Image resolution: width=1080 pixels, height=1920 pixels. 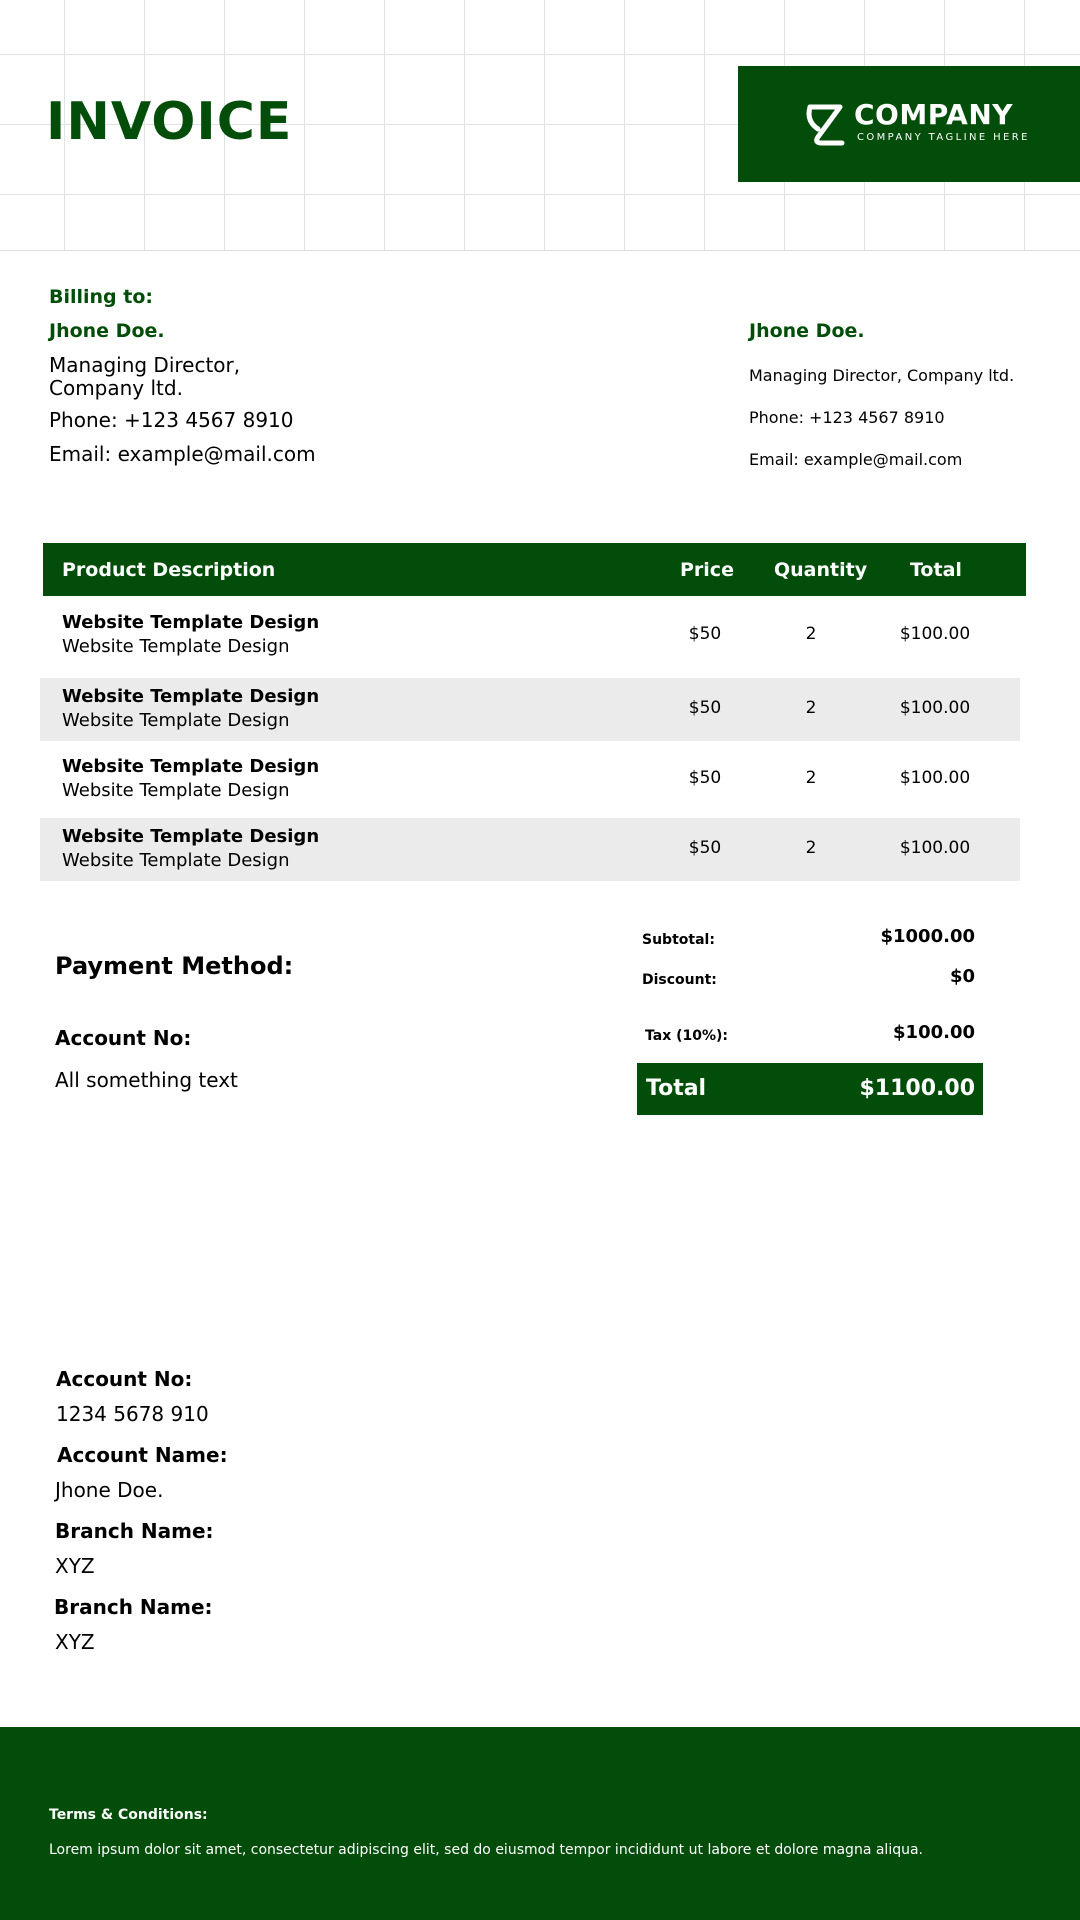 What do you see at coordinates (534, 569) in the screenshot?
I see `table-header: Product Description Price Quantity Total` at bounding box center [534, 569].